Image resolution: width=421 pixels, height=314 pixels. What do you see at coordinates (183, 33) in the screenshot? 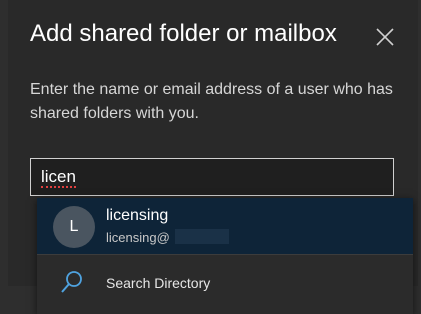
I see `dialog-title: Add shared folder or mailbox` at bounding box center [183, 33].